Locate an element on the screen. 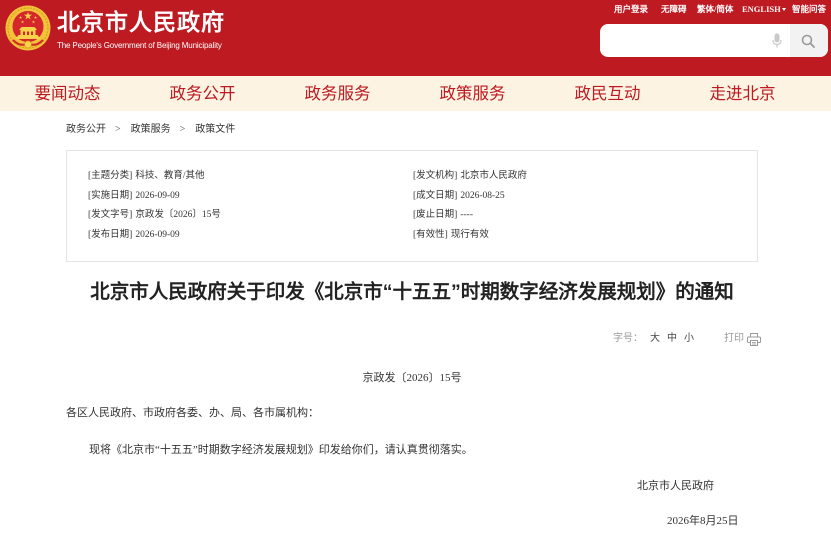  meta-value: 2026-08-25 is located at coordinates (482, 195).